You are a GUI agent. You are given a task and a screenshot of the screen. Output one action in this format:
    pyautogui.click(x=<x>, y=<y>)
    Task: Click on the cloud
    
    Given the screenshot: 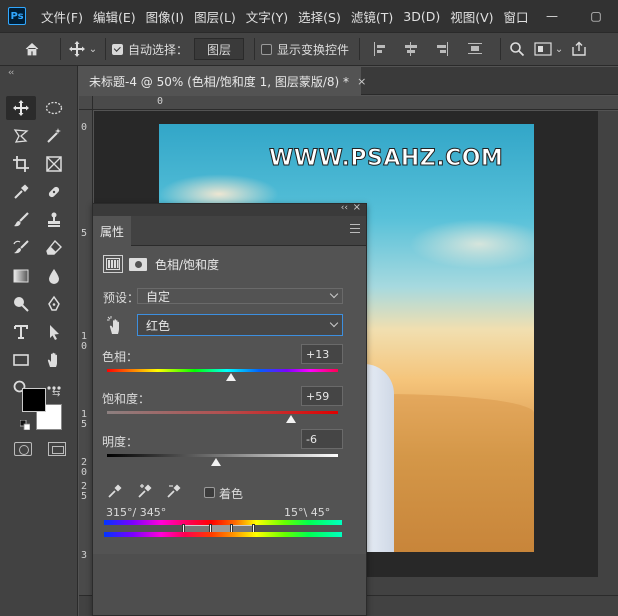 What is the action you would take?
    pyautogui.click(x=471, y=244)
    